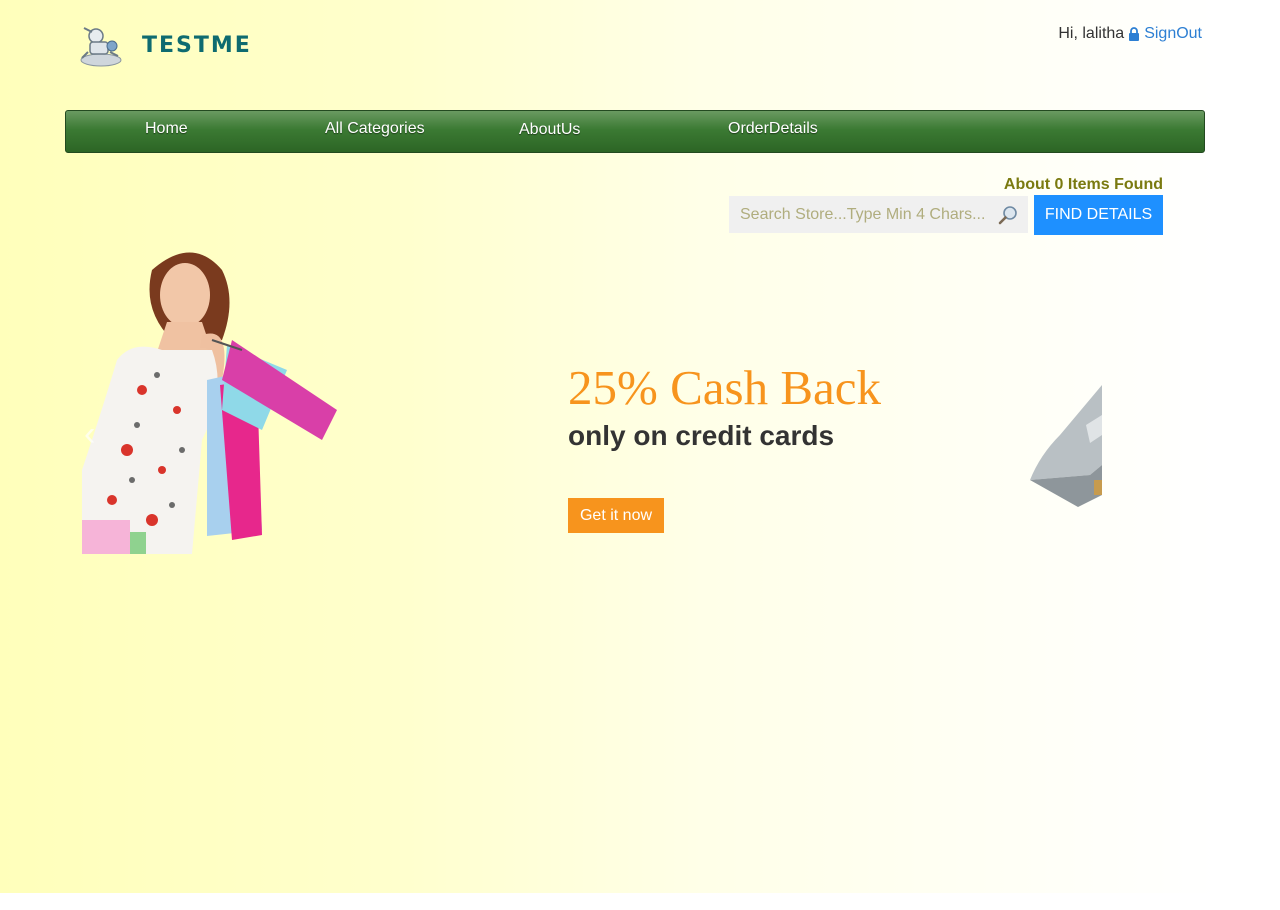 This screenshot has width=1280, height=910. What do you see at coordinates (616, 515) in the screenshot?
I see `get-it-now-button: Get it now` at bounding box center [616, 515].